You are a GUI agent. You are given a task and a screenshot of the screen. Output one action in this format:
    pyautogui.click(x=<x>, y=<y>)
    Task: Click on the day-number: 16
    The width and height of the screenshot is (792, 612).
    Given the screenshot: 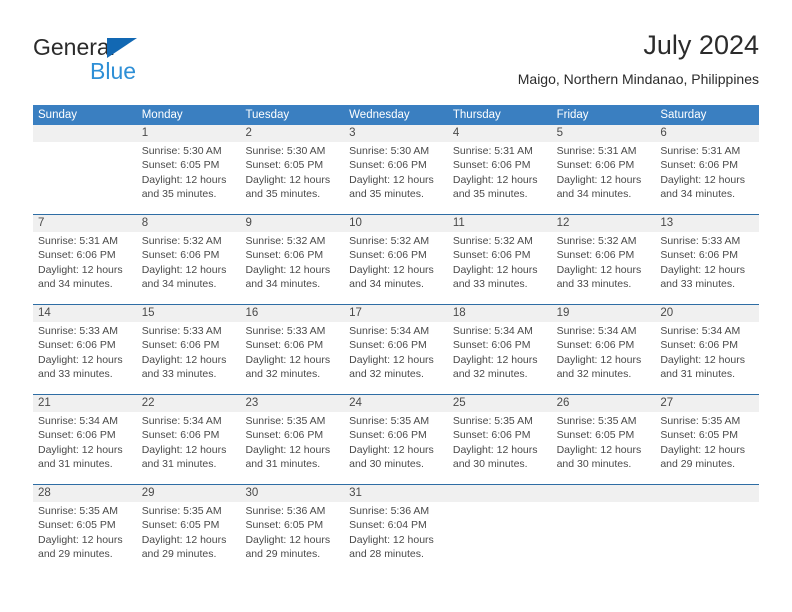 What is the action you would take?
    pyautogui.click(x=292, y=313)
    